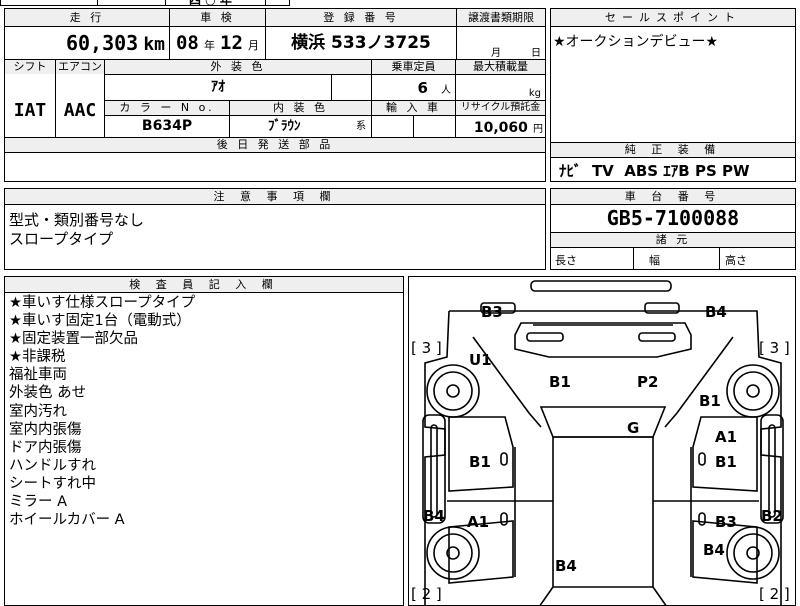 The image size is (800, 606). What do you see at coordinates (534, 93) in the screenshot?
I see `load-unit: kg` at bounding box center [534, 93].